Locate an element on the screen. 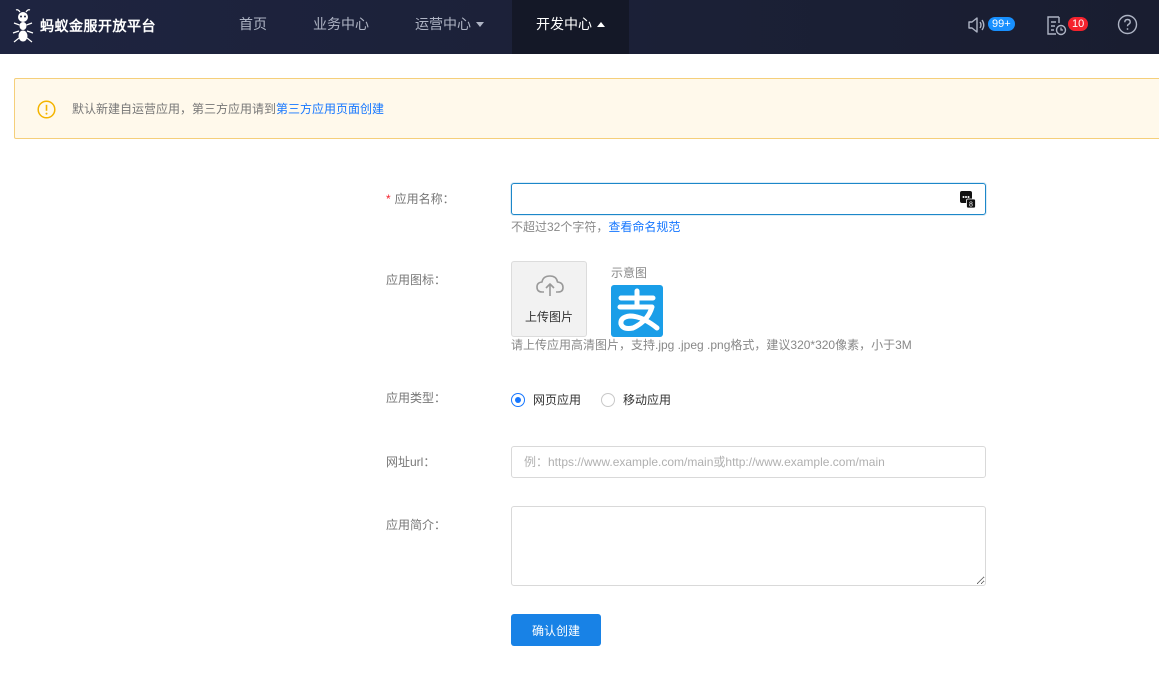 This screenshot has width=1159, height=676. cloud-upload-icon is located at coordinates (550, 285).